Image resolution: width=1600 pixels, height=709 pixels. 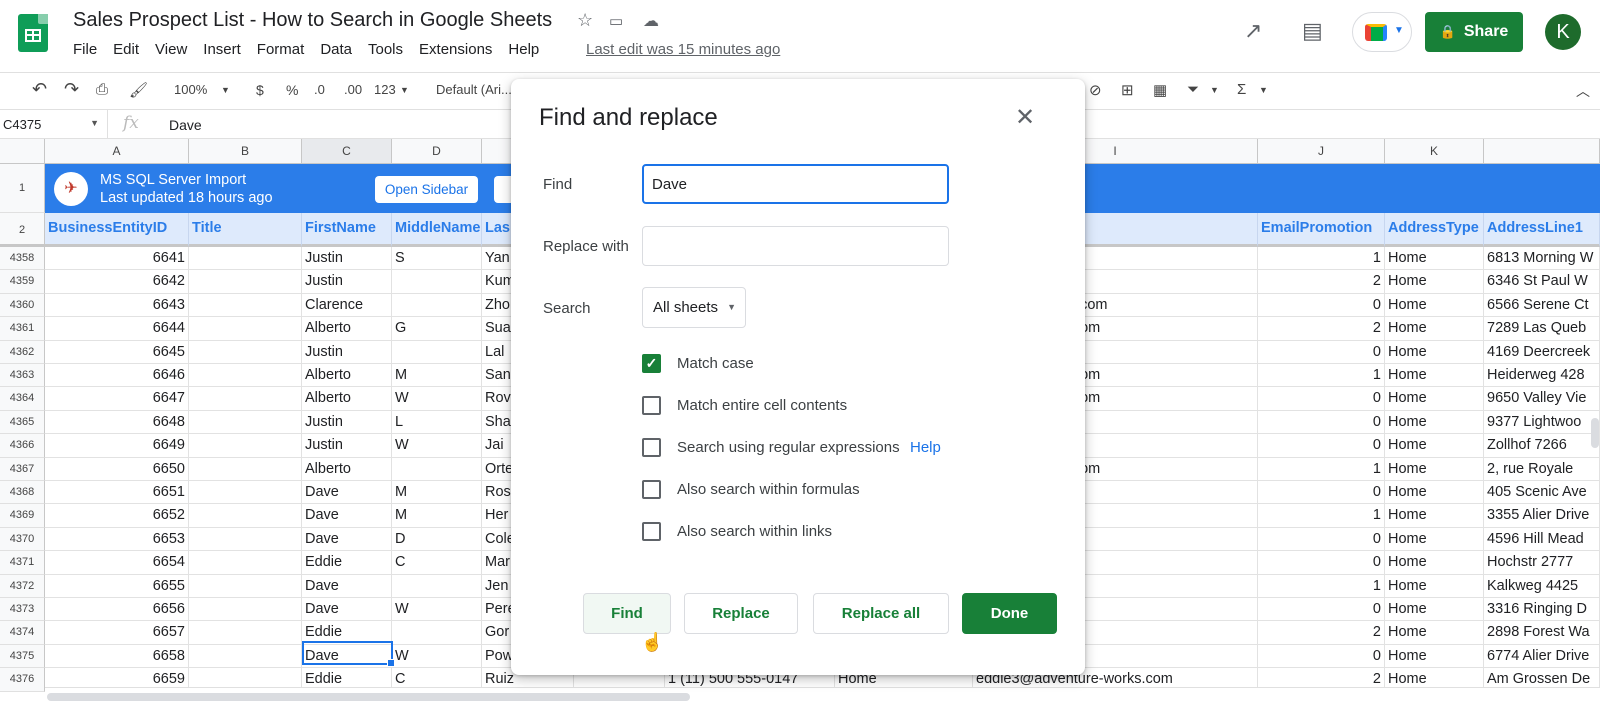 I want to click on menu-insert: Insert, so click(x=222, y=49).